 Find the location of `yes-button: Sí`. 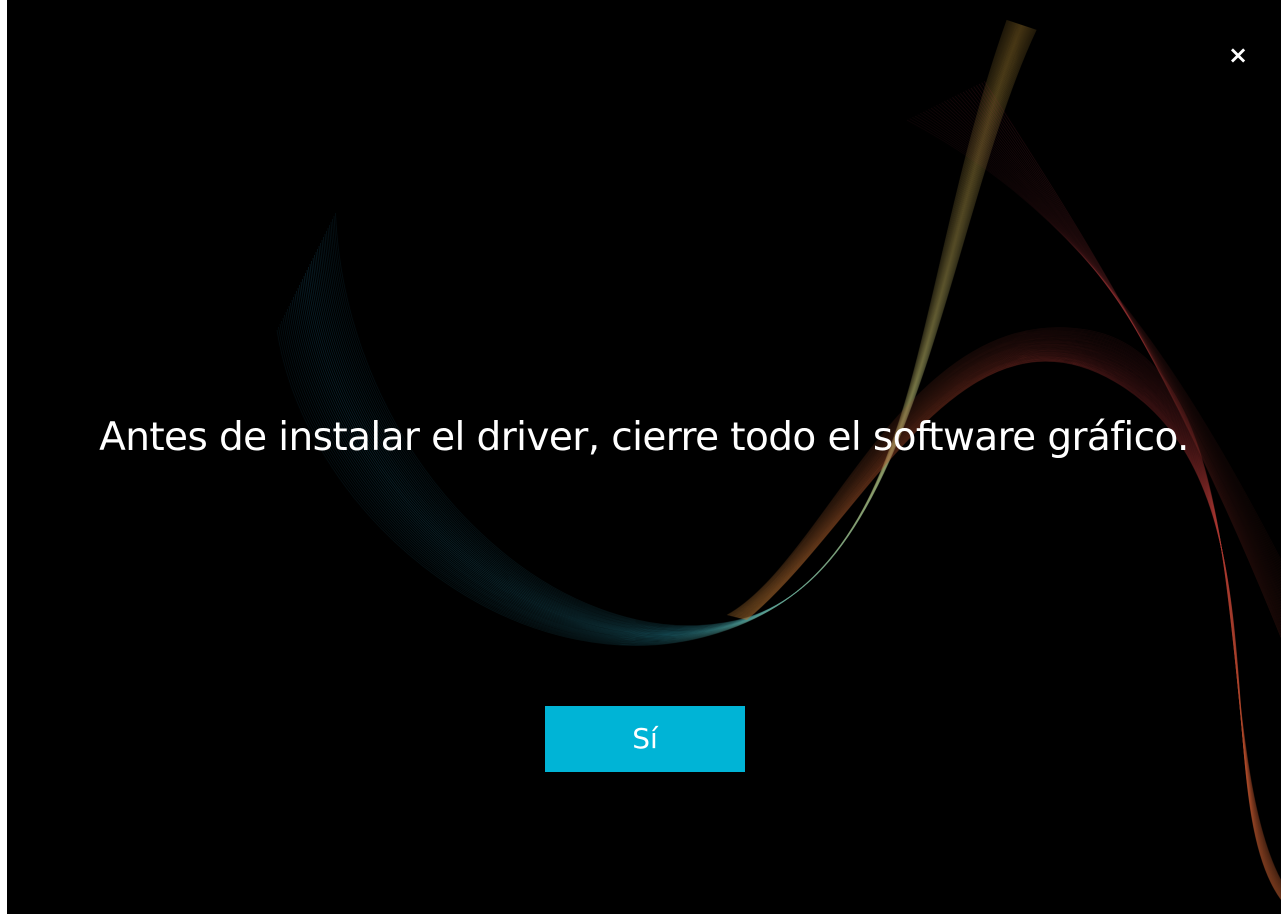

yes-button: Sí is located at coordinates (645, 739).